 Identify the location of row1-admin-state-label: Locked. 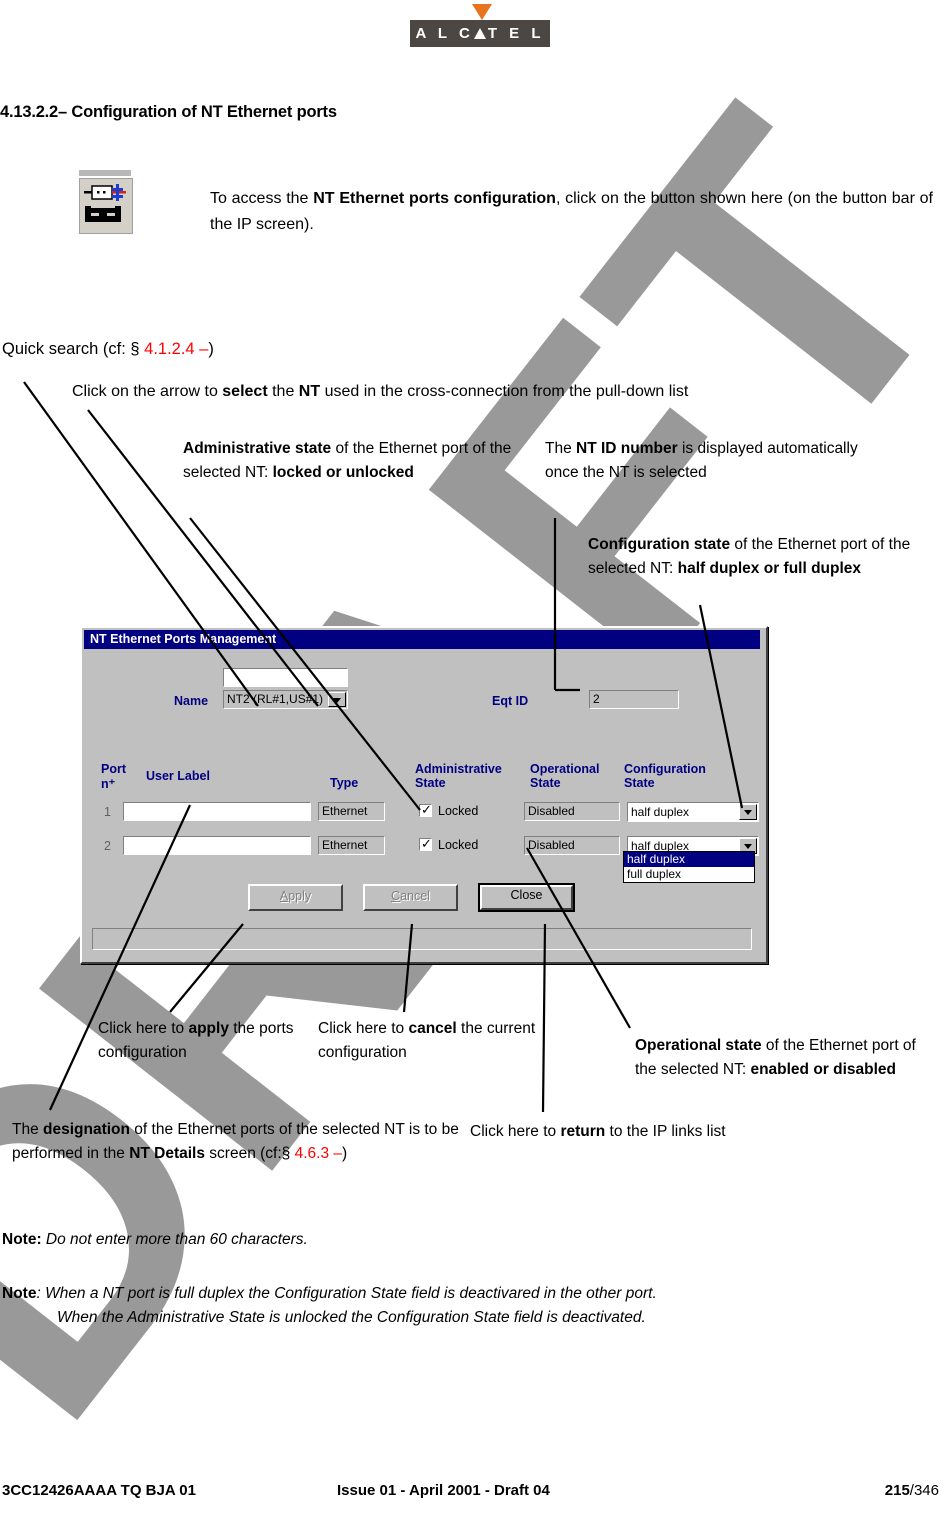
(458, 811).